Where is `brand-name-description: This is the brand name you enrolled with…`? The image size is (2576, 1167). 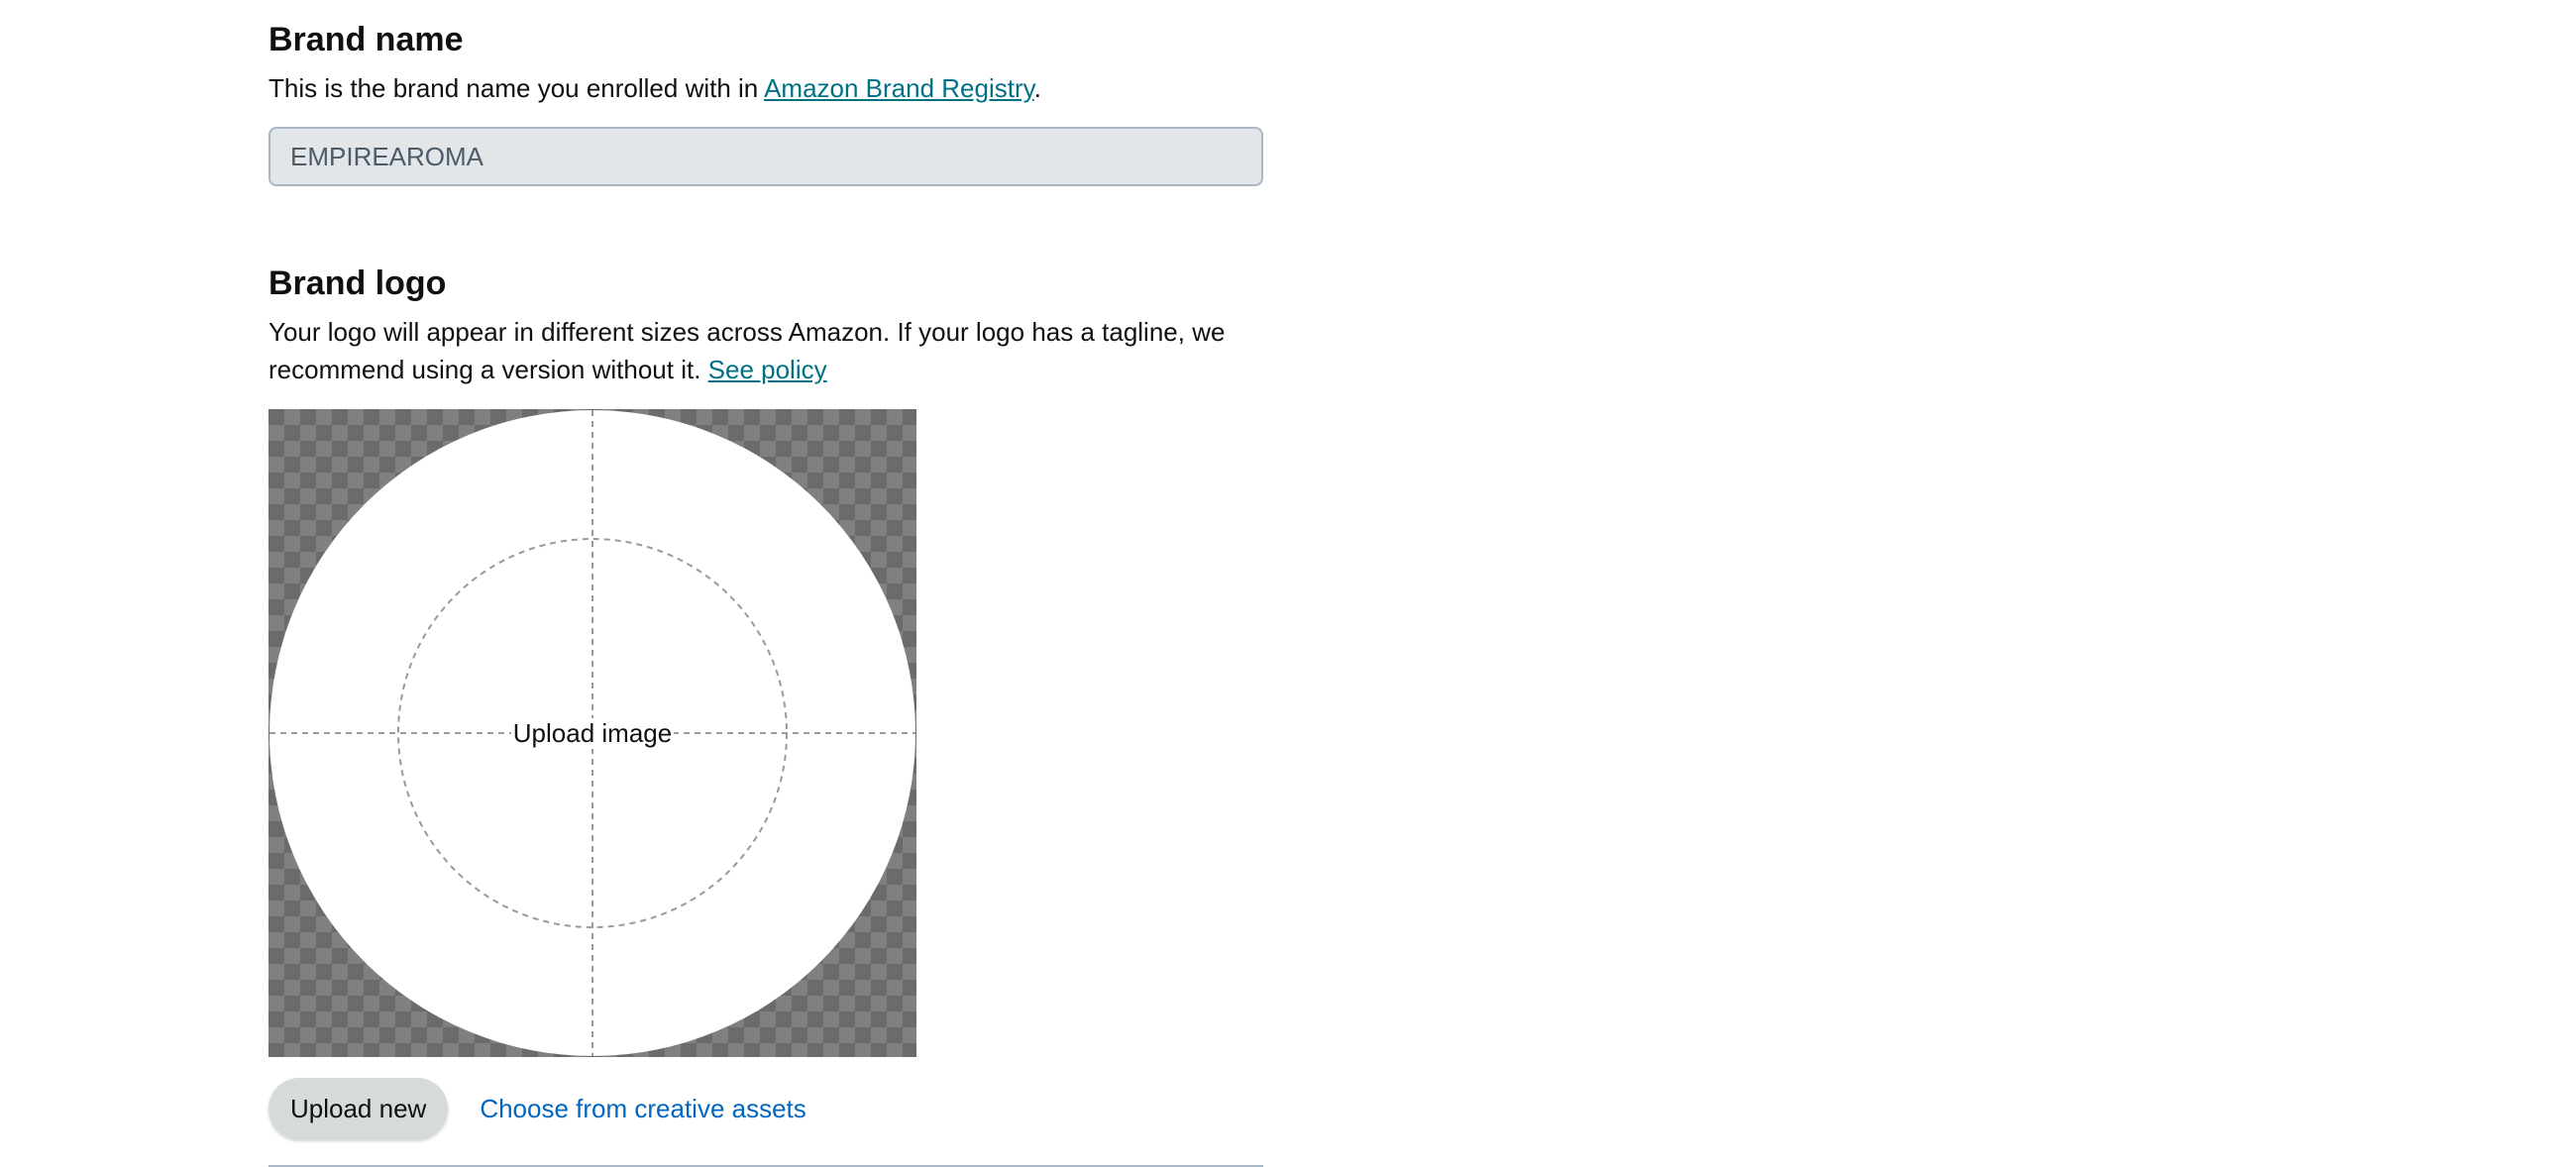 brand-name-description: This is the brand name you enrolled with… is located at coordinates (768, 88).